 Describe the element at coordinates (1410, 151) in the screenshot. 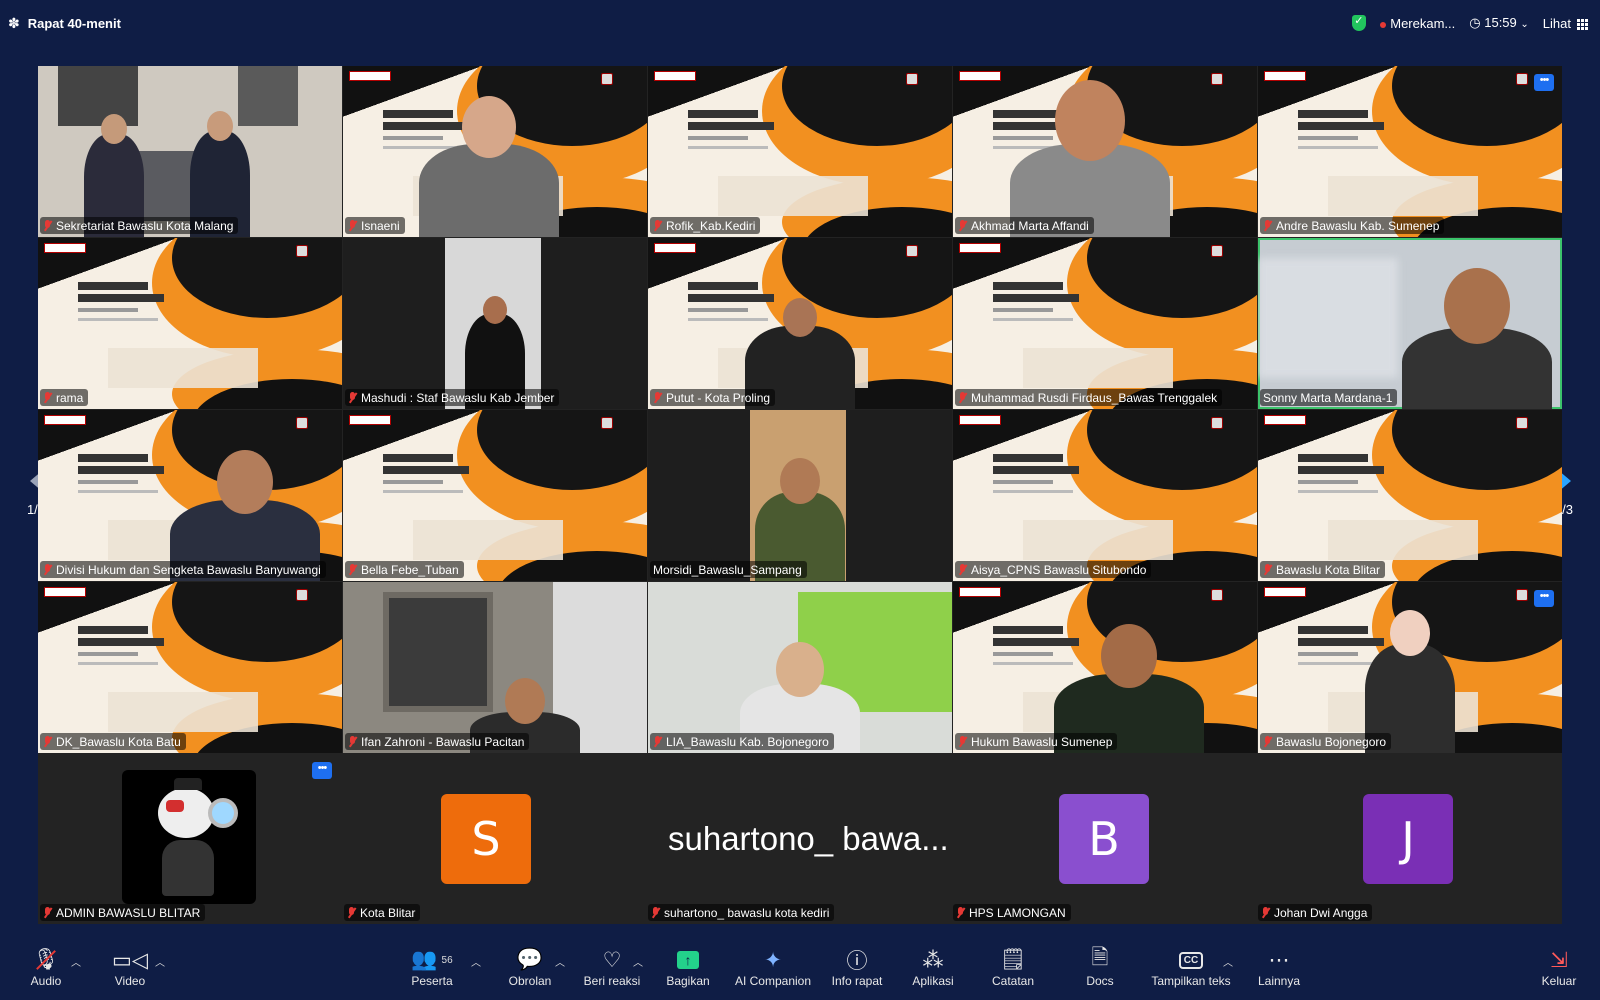

I see `participant-tile: ••• Andre Bawaslu Kab. Sumenep` at that location.